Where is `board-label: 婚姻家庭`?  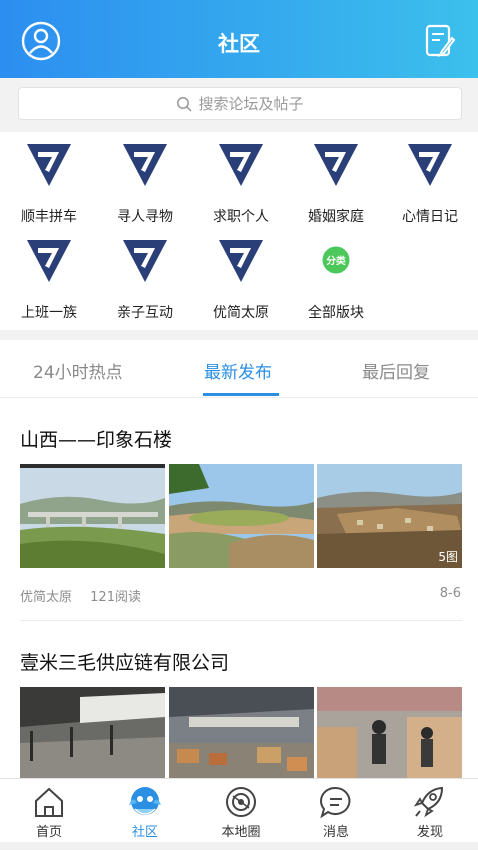
board-label: 婚姻家庭 is located at coordinates (336, 217).